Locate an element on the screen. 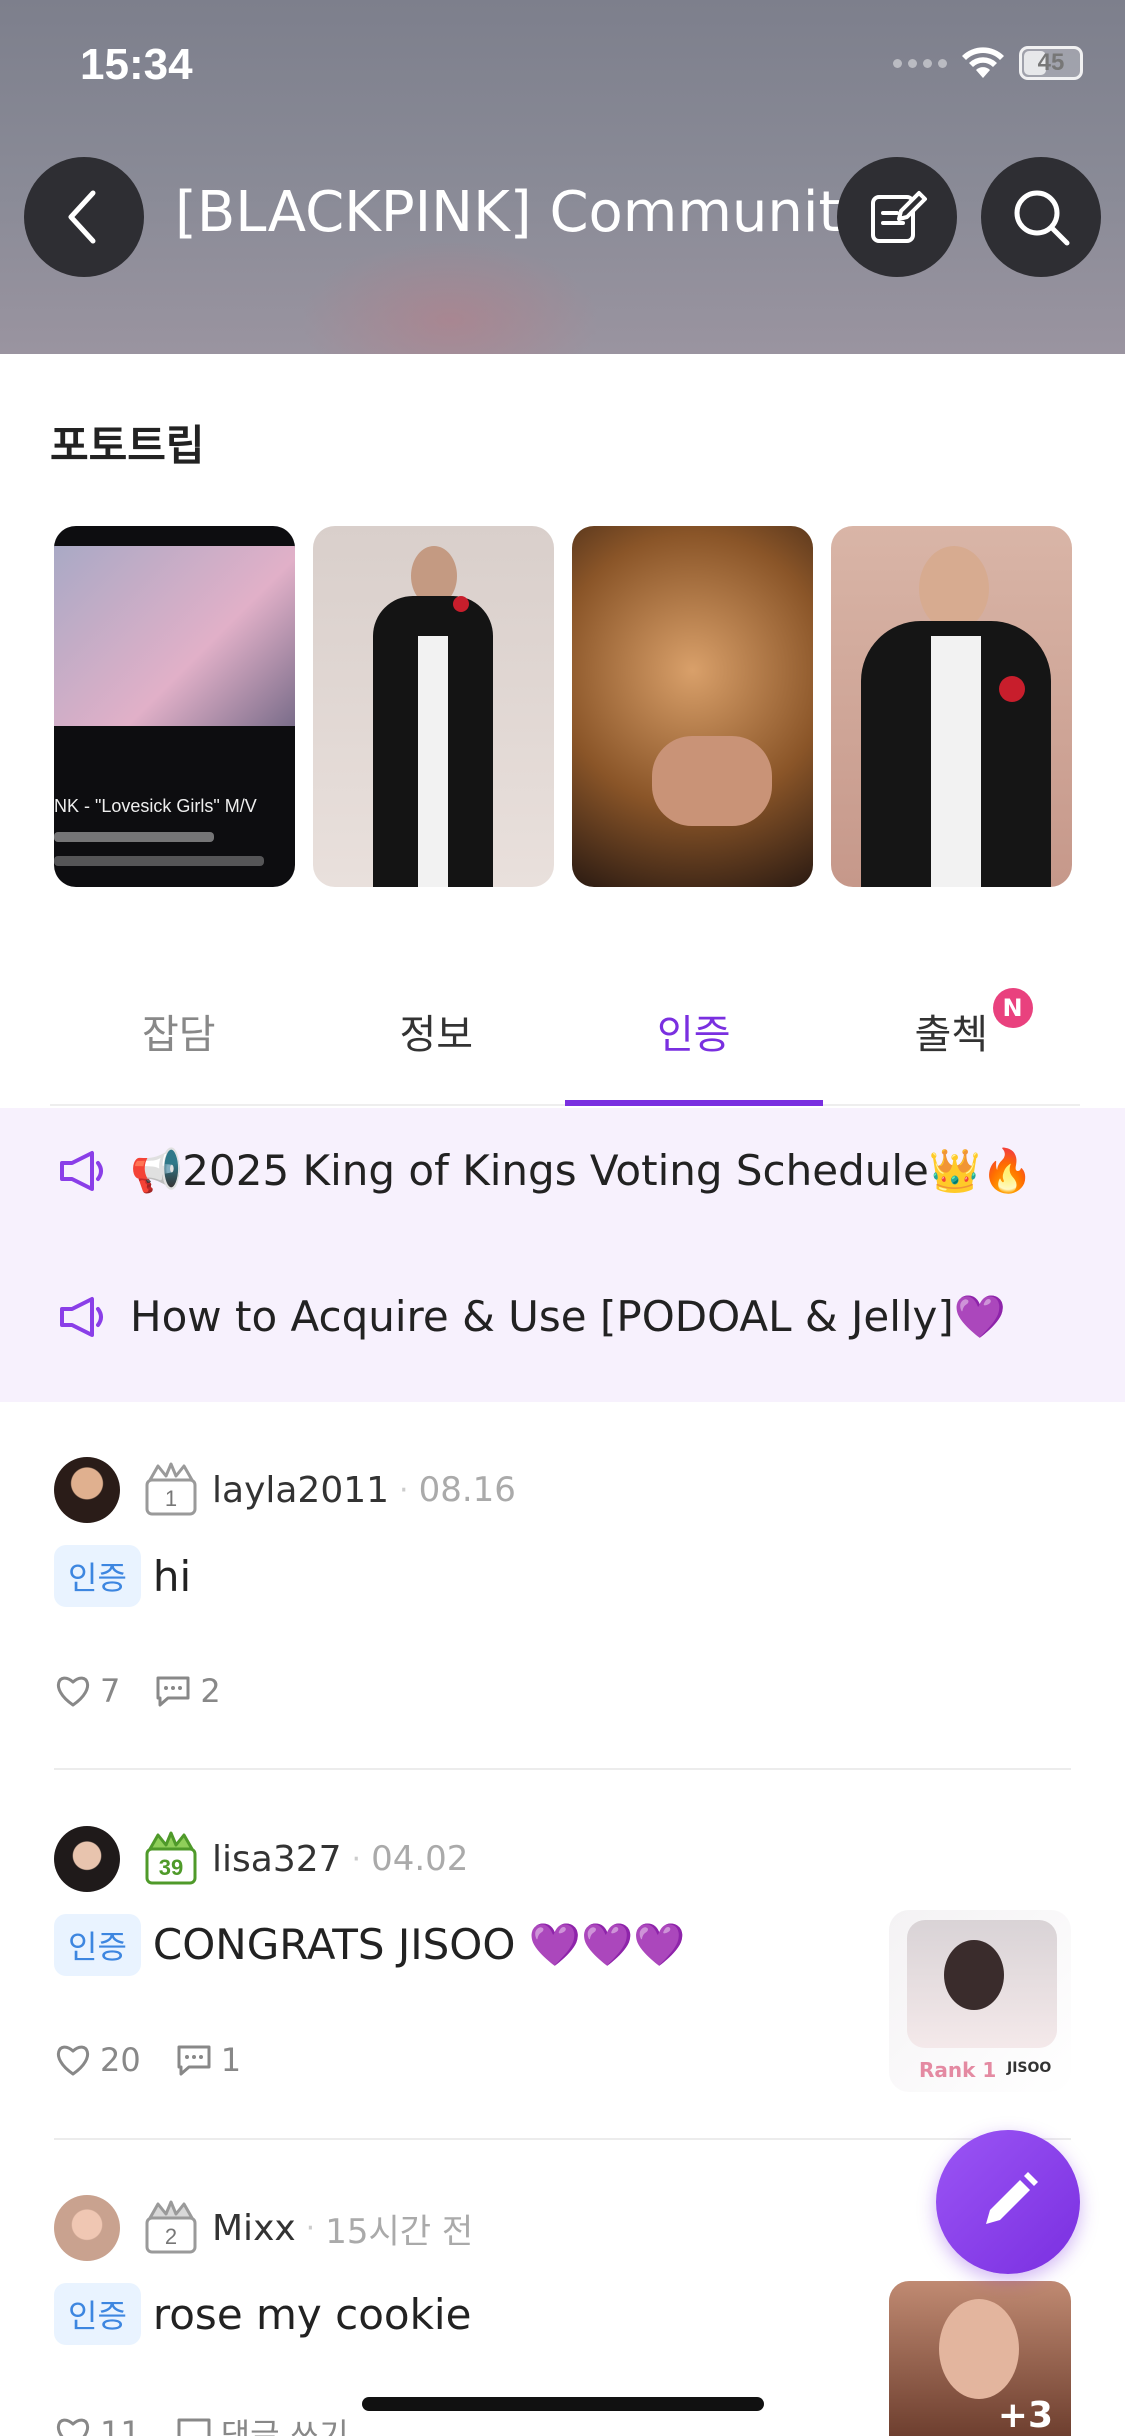 The image size is (1125, 2436). pencil-icon is located at coordinates (1012, 2198).